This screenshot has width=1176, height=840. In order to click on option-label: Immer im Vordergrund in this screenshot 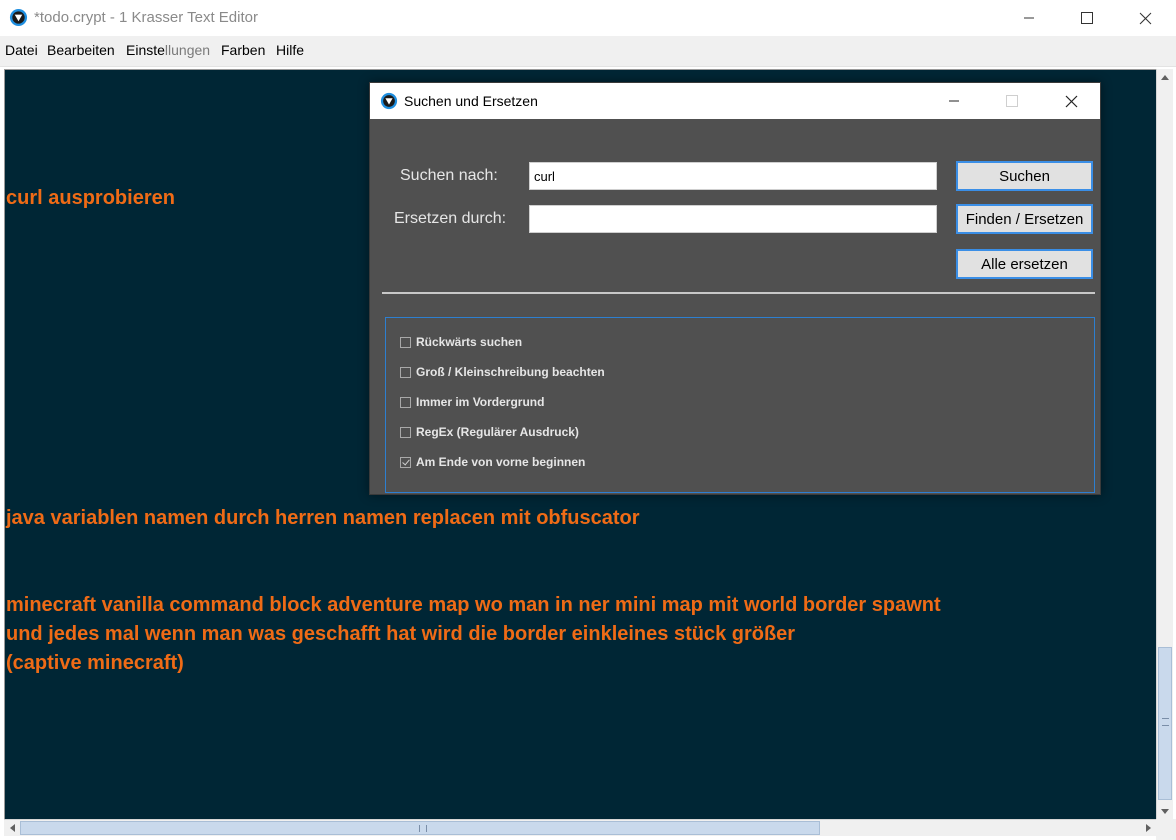, I will do `click(480, 402)`.